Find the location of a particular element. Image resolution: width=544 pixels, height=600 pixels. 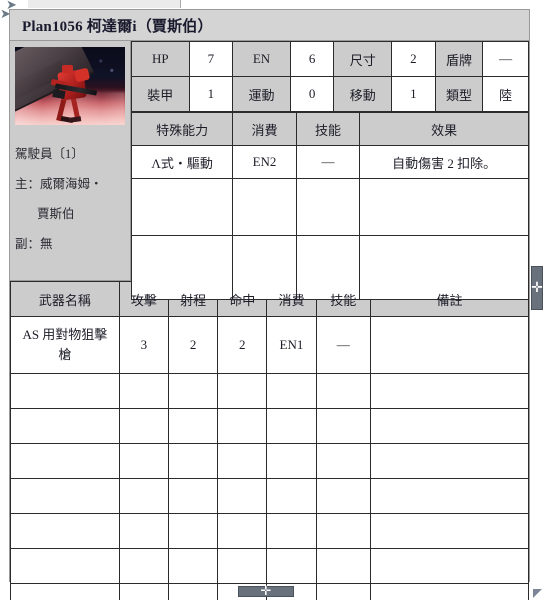

stat-label-size: 尺寸 is located at coordinates (362, 59).